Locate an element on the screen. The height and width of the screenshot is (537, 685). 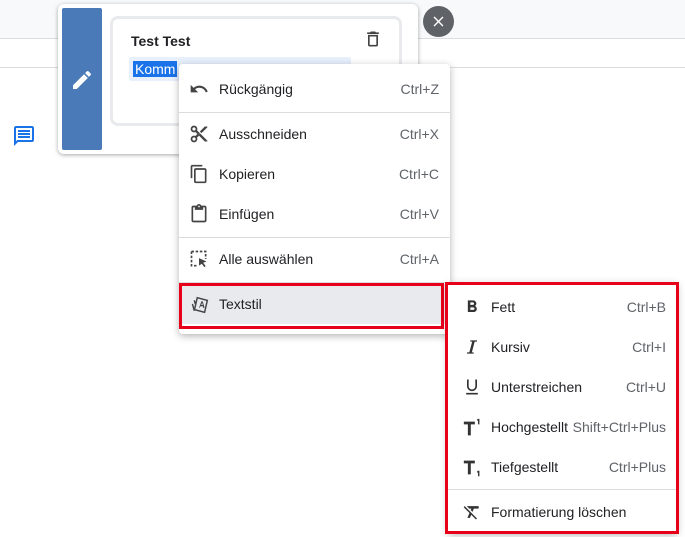
copy-icon is located at coordinates (199, 174).